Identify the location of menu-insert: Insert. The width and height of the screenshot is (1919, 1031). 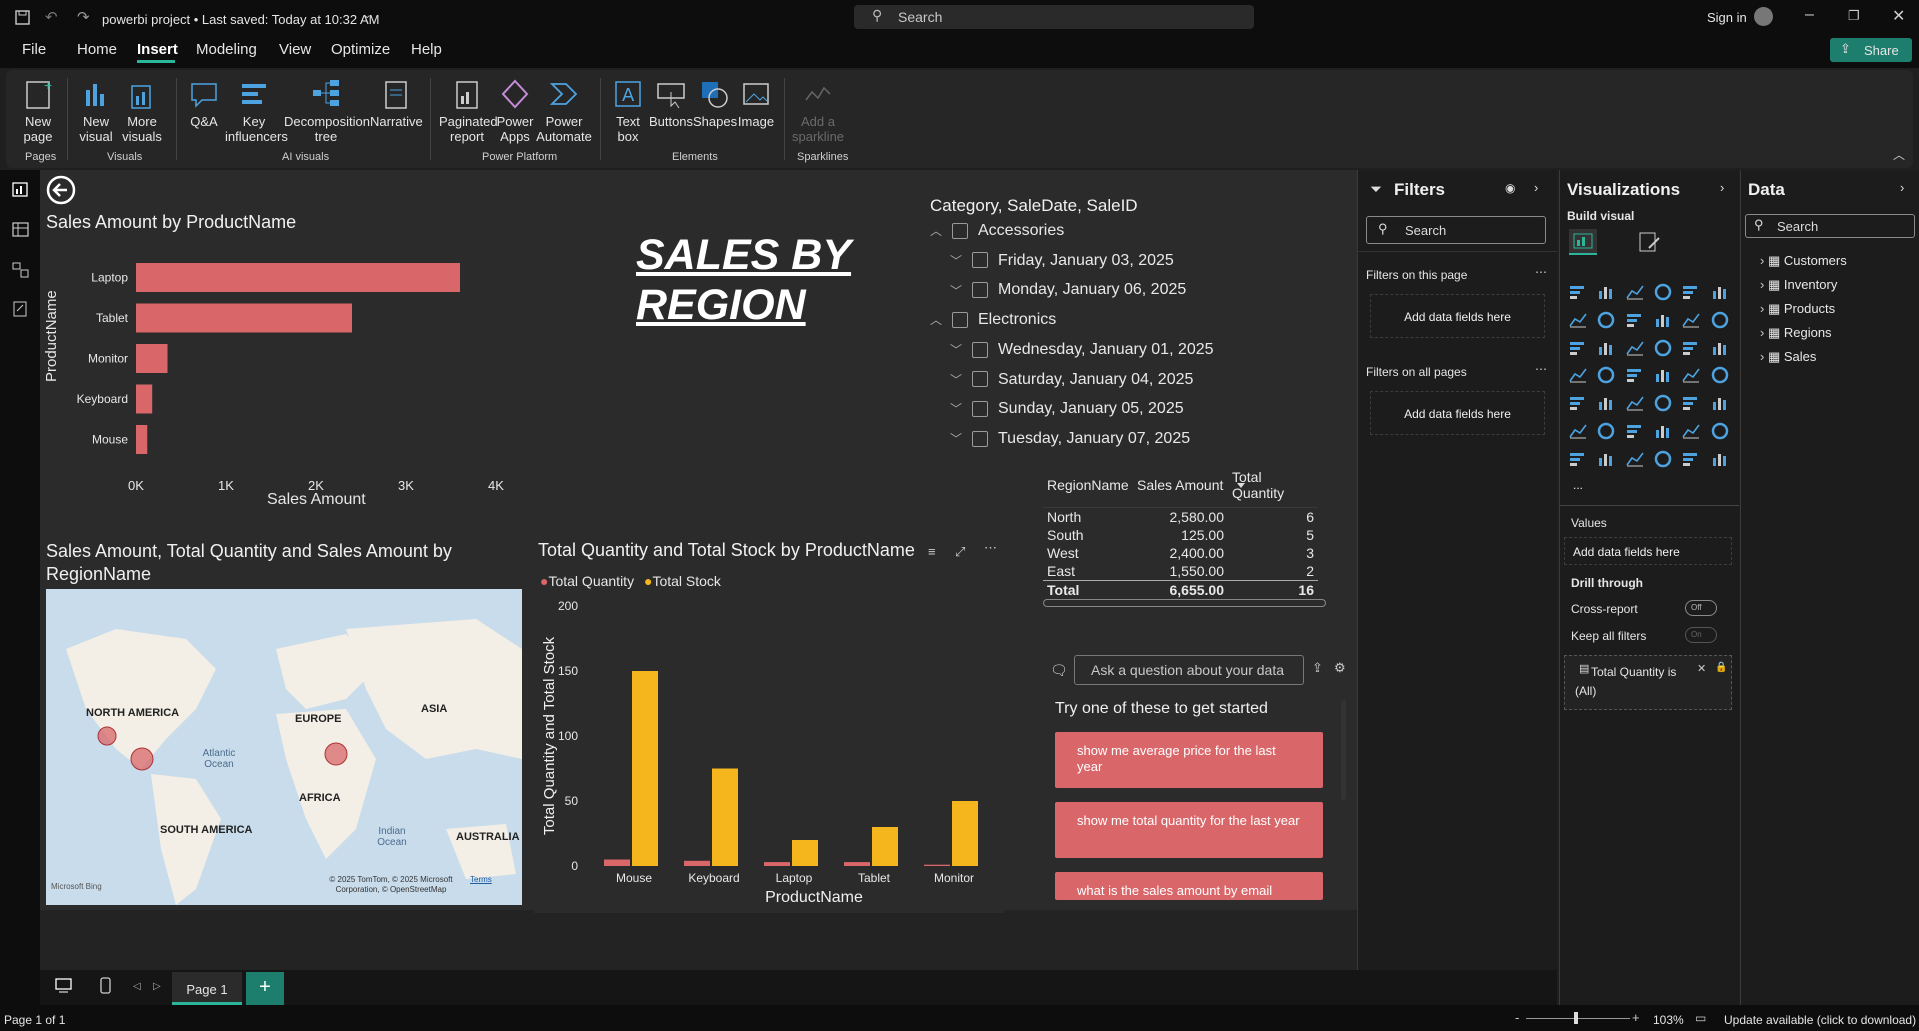
(157, 49).